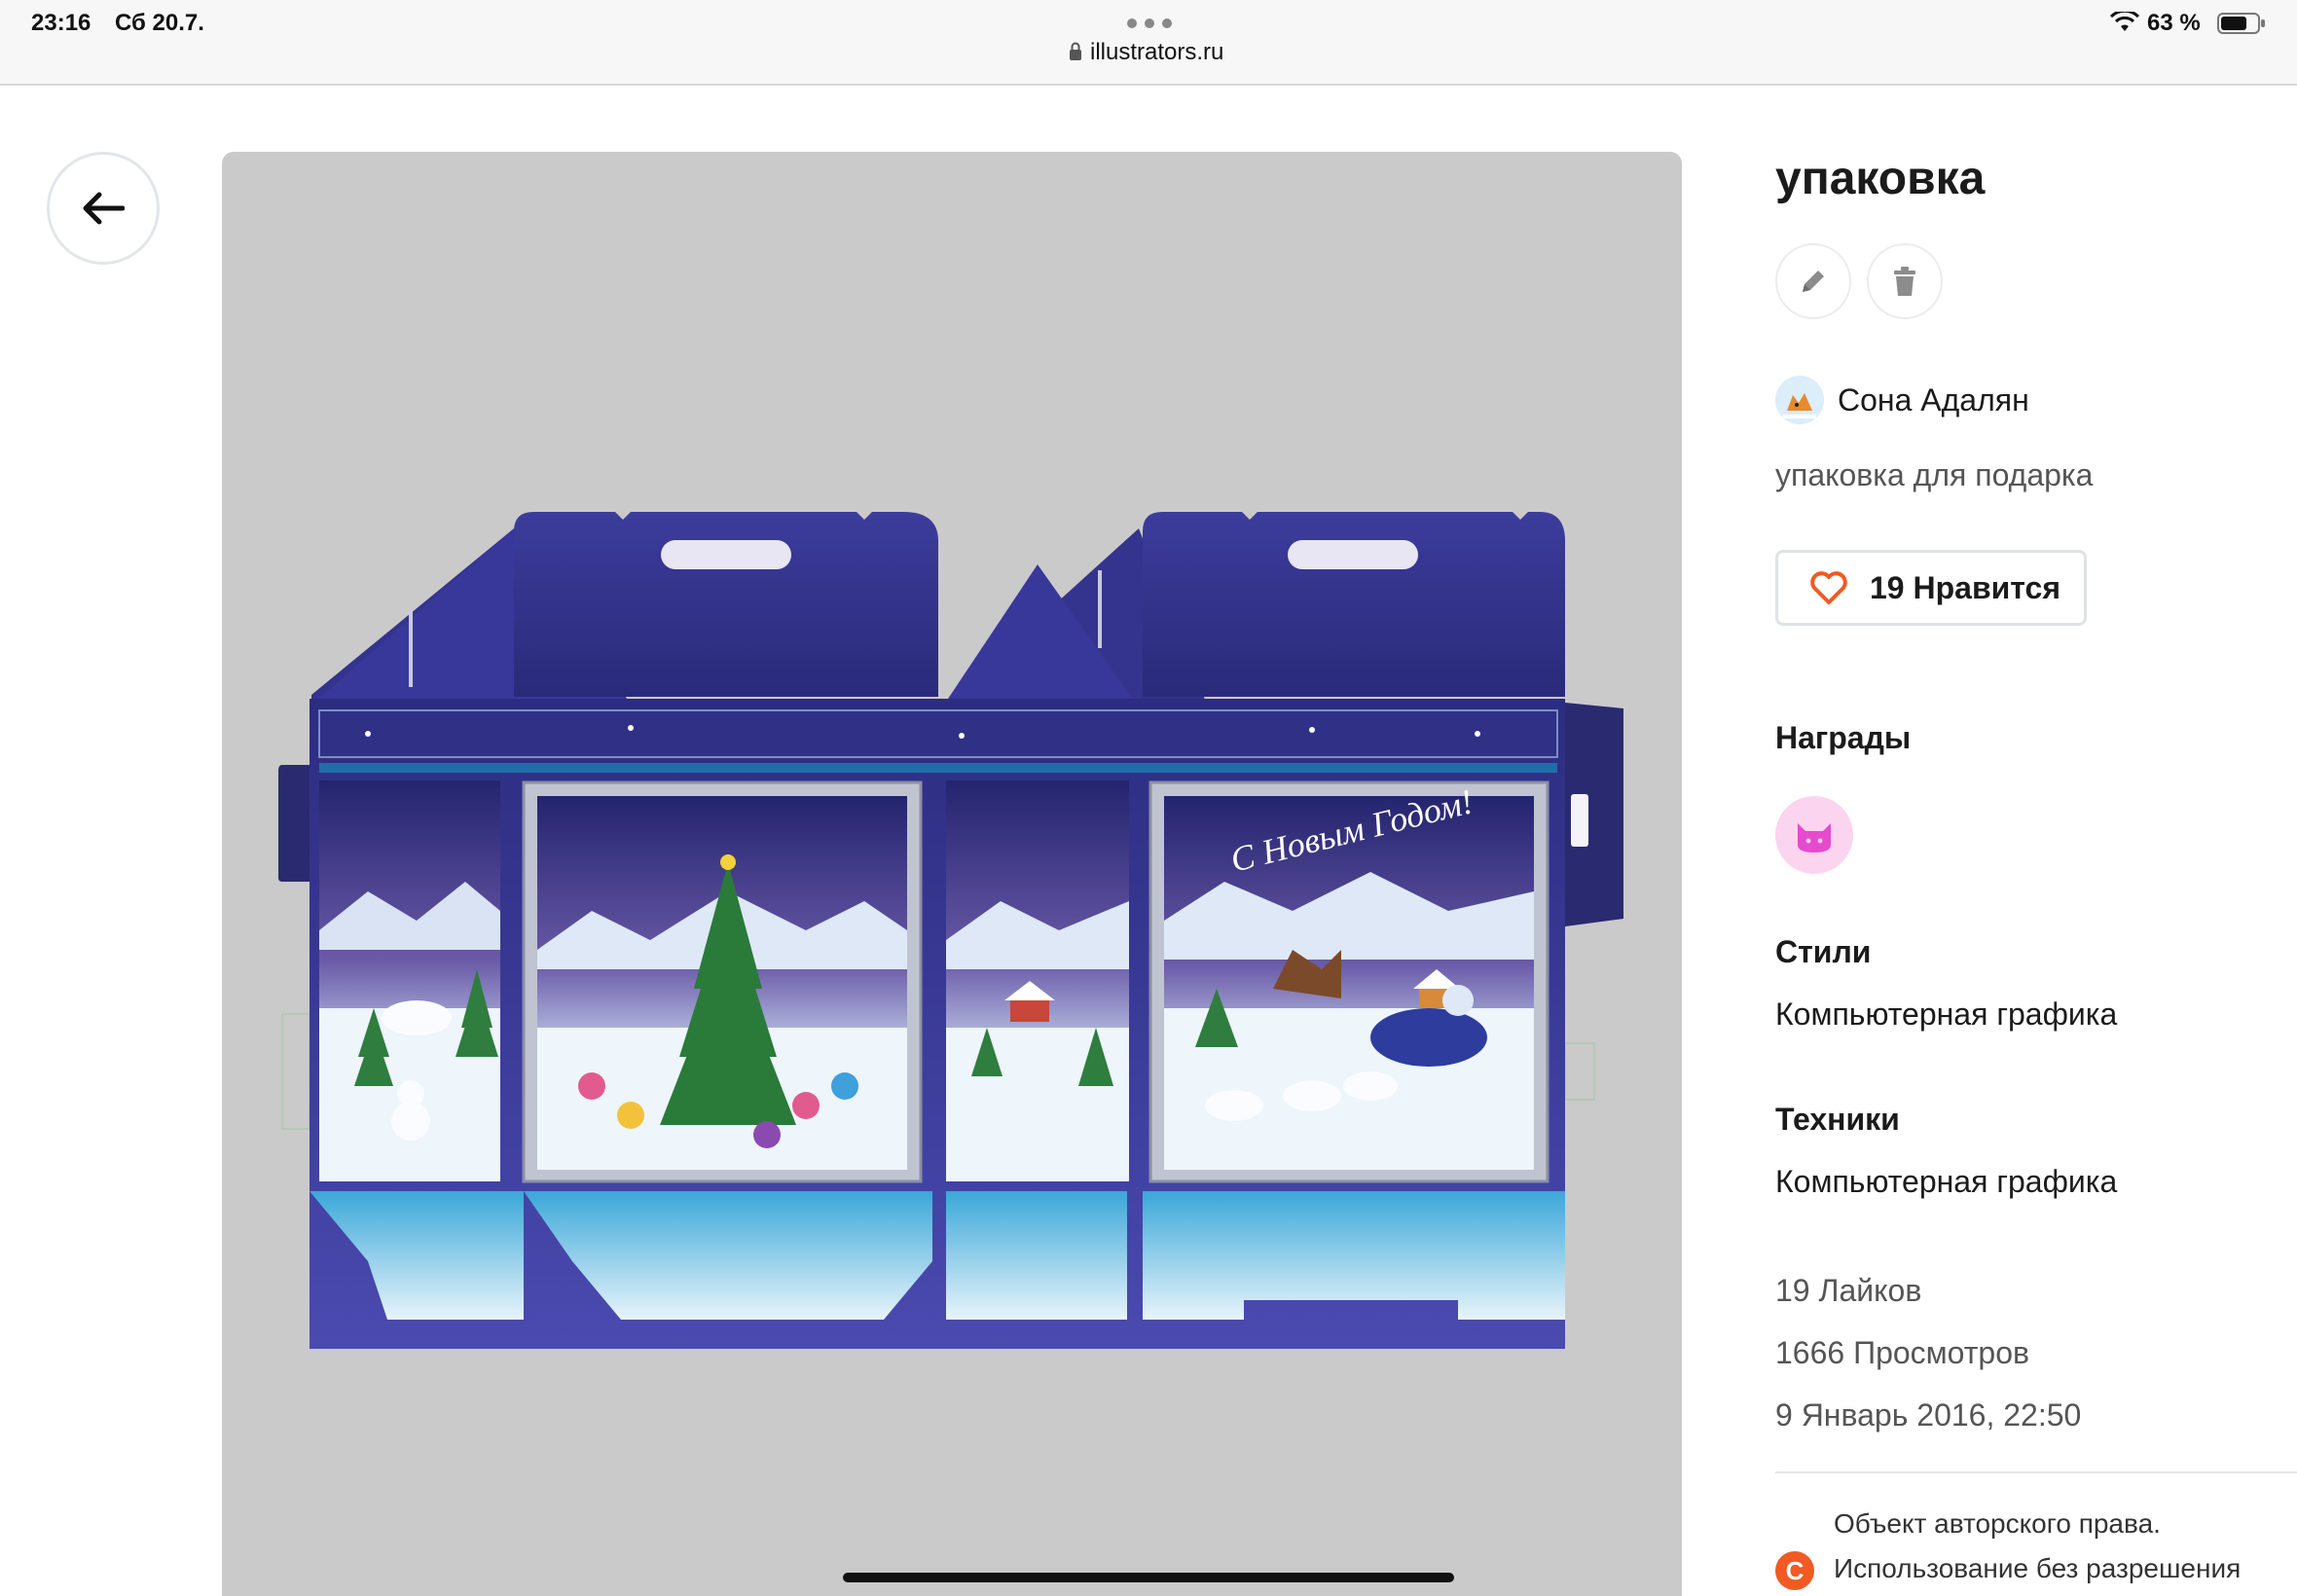 The width and height of the screenshot is (2297, 1596). Describe the element at coordinates (1934, 474) in the screenshot. I see `artwork-description: упаковка для подарка` at that location.